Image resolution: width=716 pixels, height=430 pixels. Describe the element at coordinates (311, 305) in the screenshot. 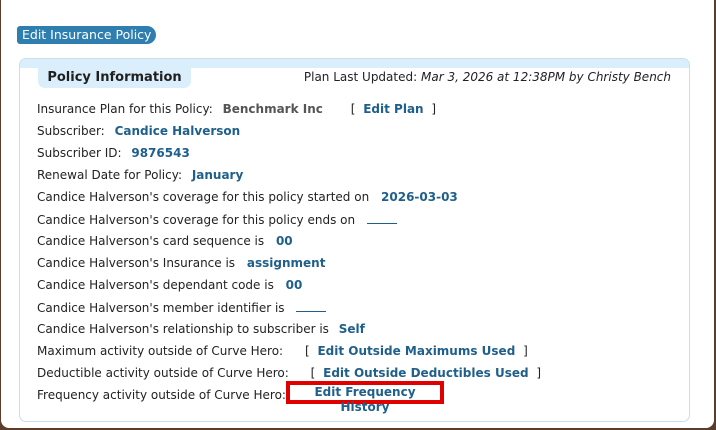

I see `member-identifier-value-blank` at that location.